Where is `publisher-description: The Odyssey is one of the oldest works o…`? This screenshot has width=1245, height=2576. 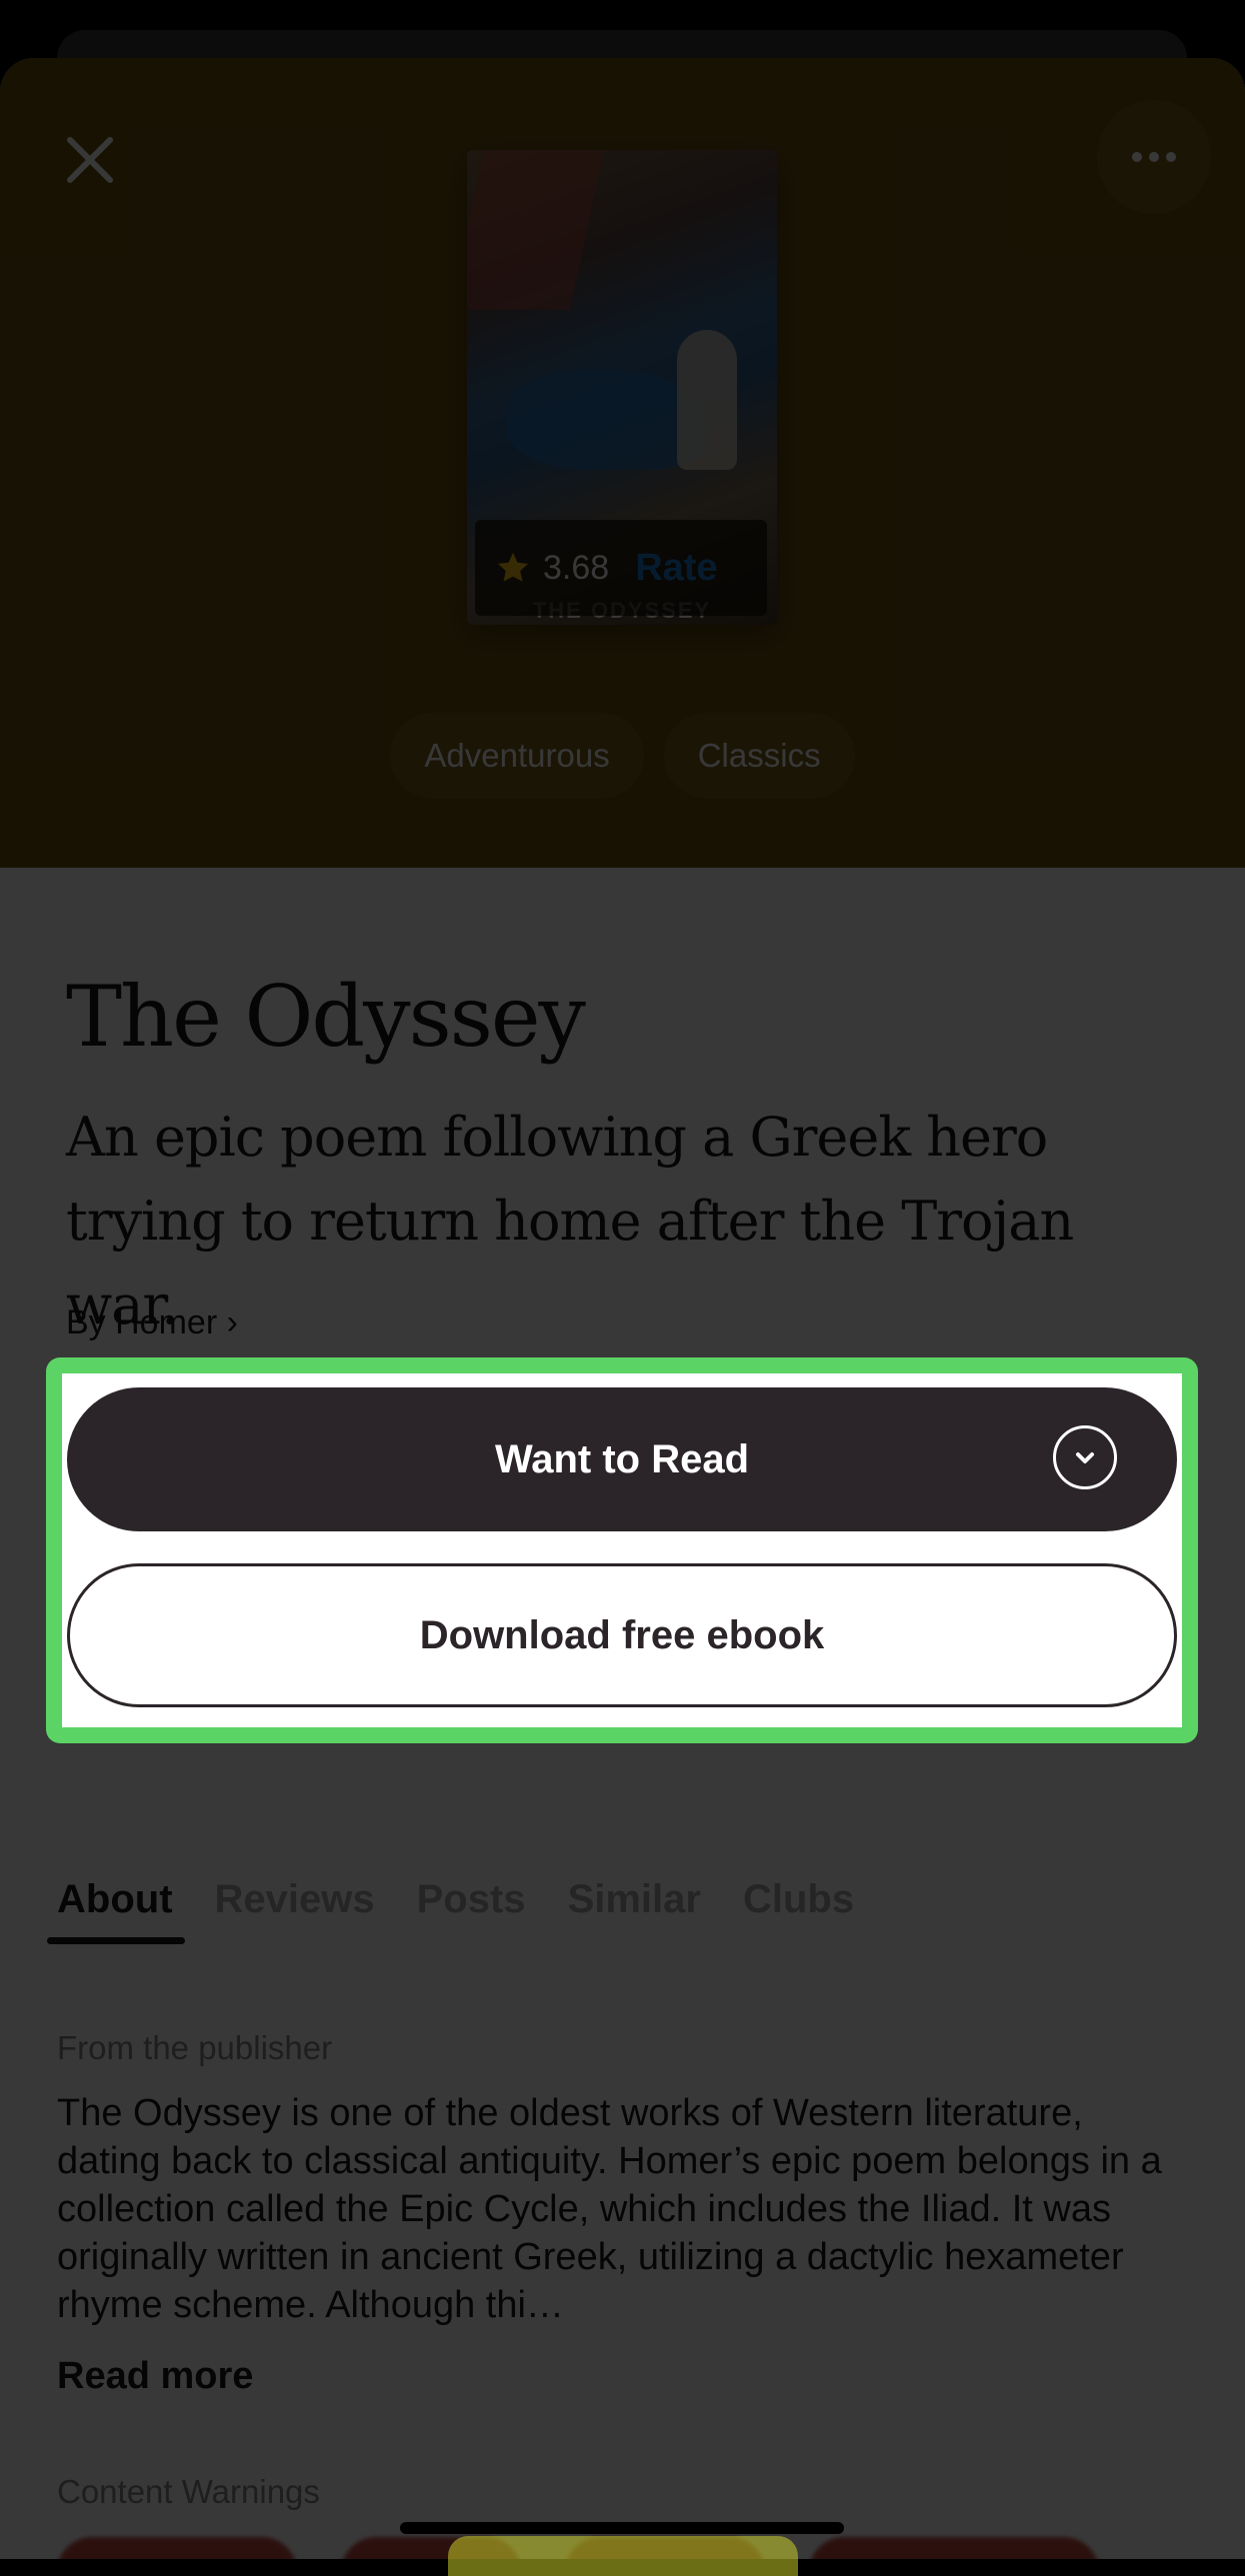
publisher-description: The Odyssey is one of the oldest works o… is located at coordinates (609, 2209).